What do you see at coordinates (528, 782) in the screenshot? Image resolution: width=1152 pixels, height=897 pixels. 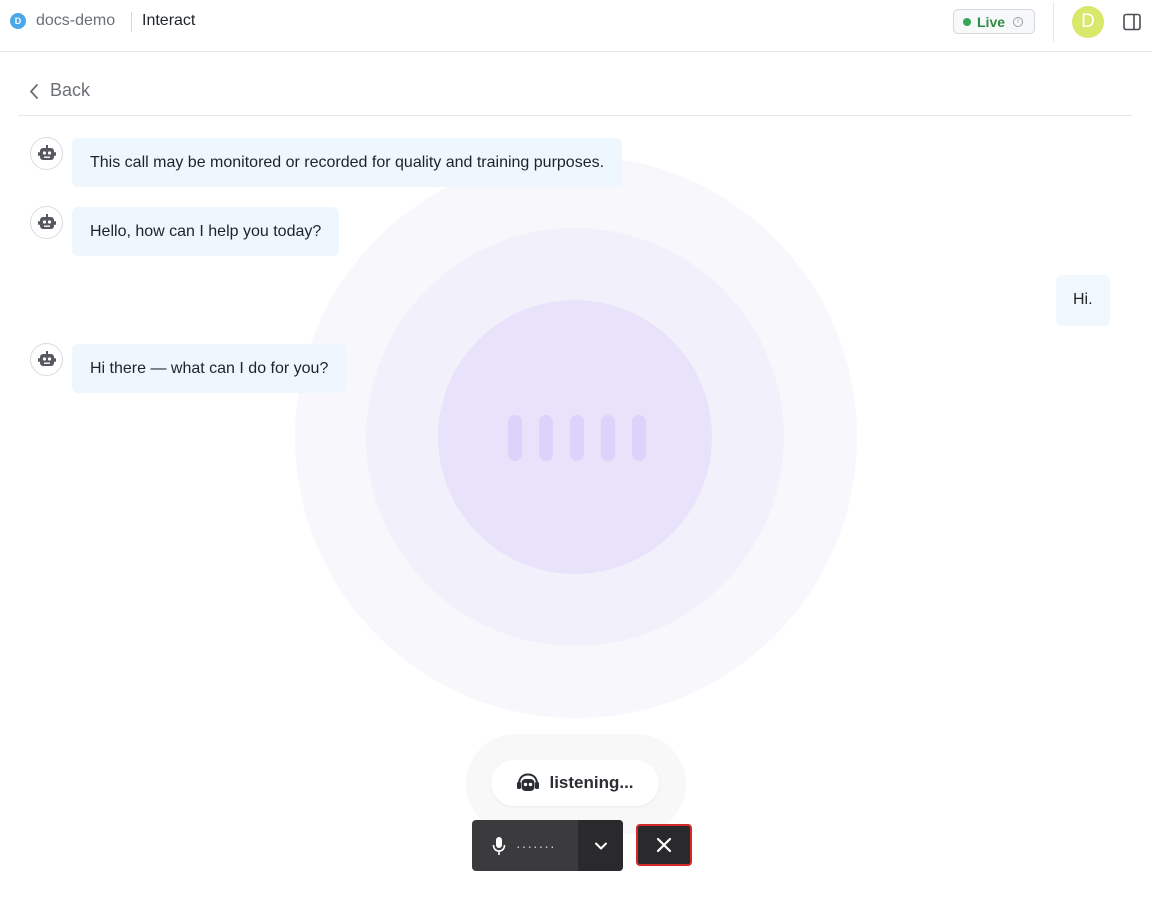 I see `headset-robot-icon` at bounding box center [528, 782].